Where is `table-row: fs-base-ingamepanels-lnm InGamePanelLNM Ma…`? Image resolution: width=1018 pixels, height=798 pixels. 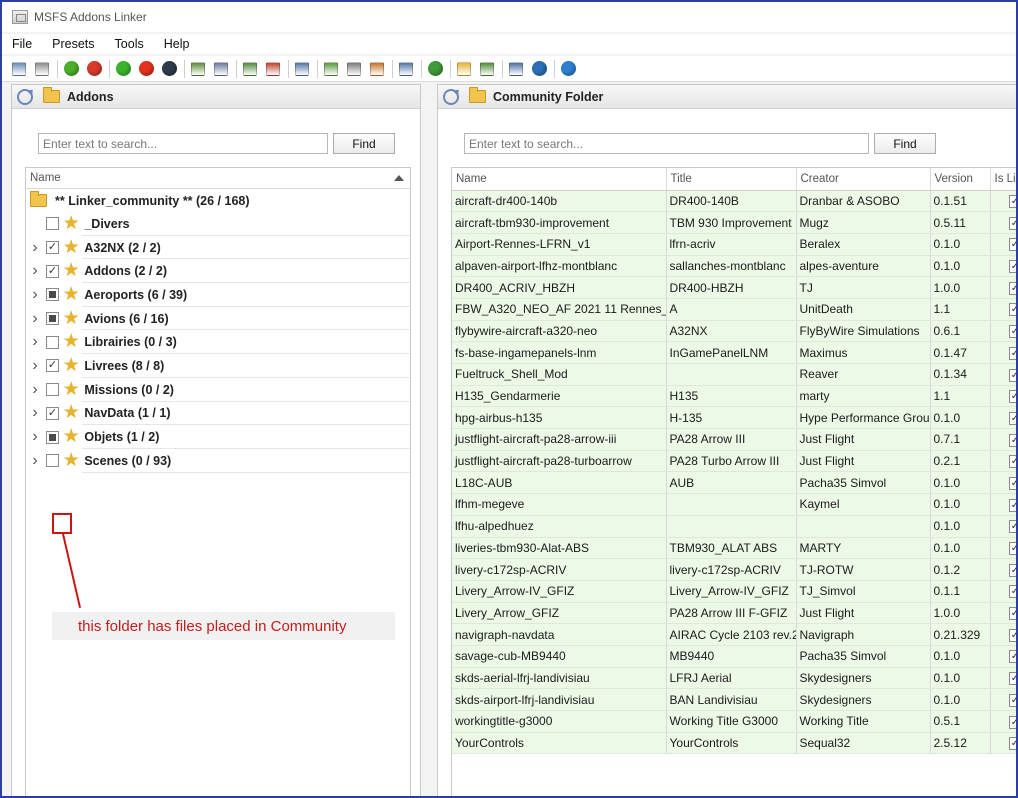 table-row: fs-base-ingamepanels-lnm InGamePanelLNM Ma… is located at coordinates (734, 352).